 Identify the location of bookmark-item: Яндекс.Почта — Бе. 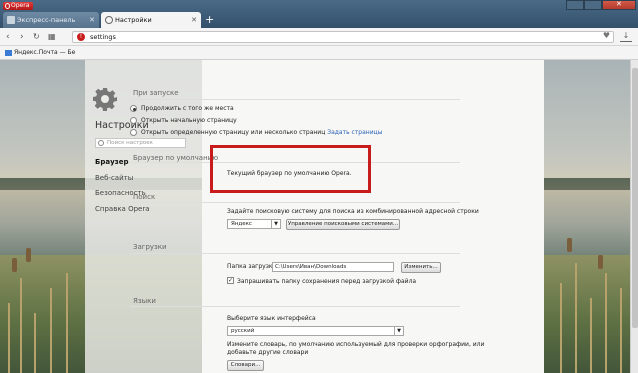
(40, 53).